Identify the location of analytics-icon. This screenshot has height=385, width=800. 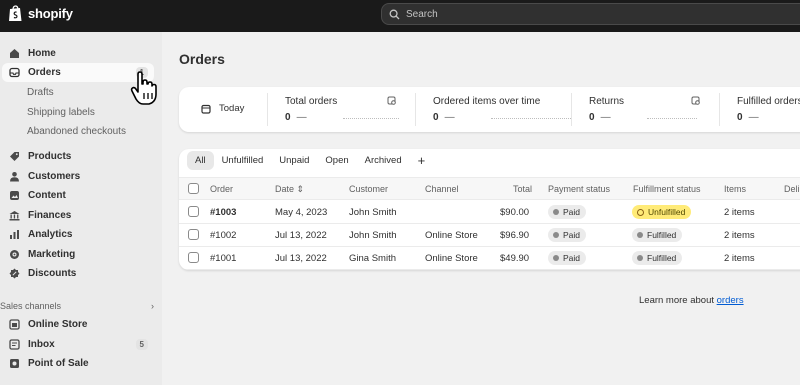
(14, 235).